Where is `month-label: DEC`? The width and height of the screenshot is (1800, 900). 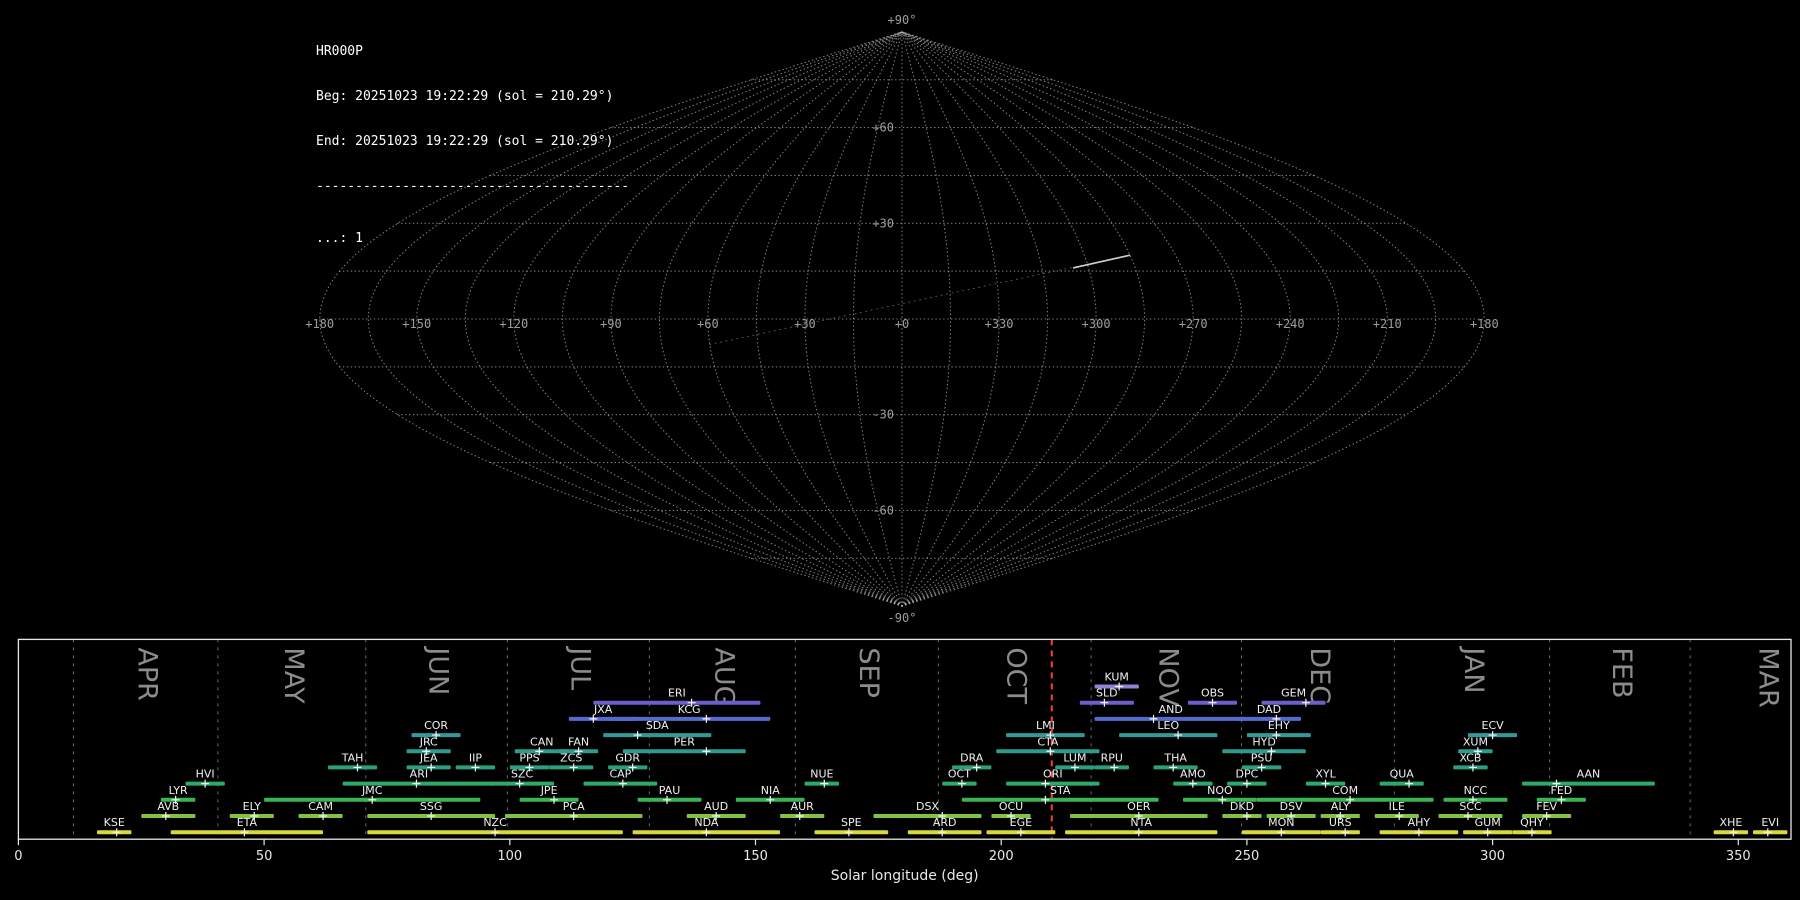 month-label: DEC is located at coordinates (1319, 675).